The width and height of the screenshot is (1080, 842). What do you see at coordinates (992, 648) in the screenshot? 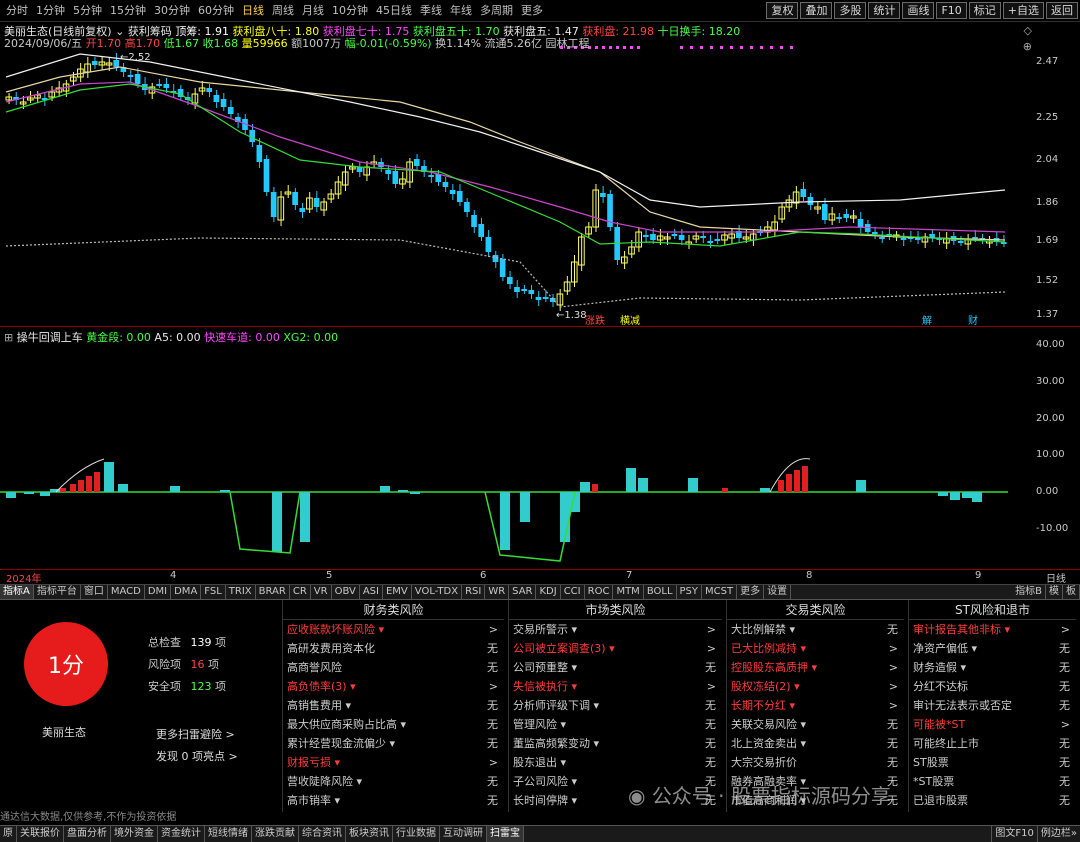
I see `risk-item: 净资产偏低 ▾ 无` at bounding box center [992, 648].